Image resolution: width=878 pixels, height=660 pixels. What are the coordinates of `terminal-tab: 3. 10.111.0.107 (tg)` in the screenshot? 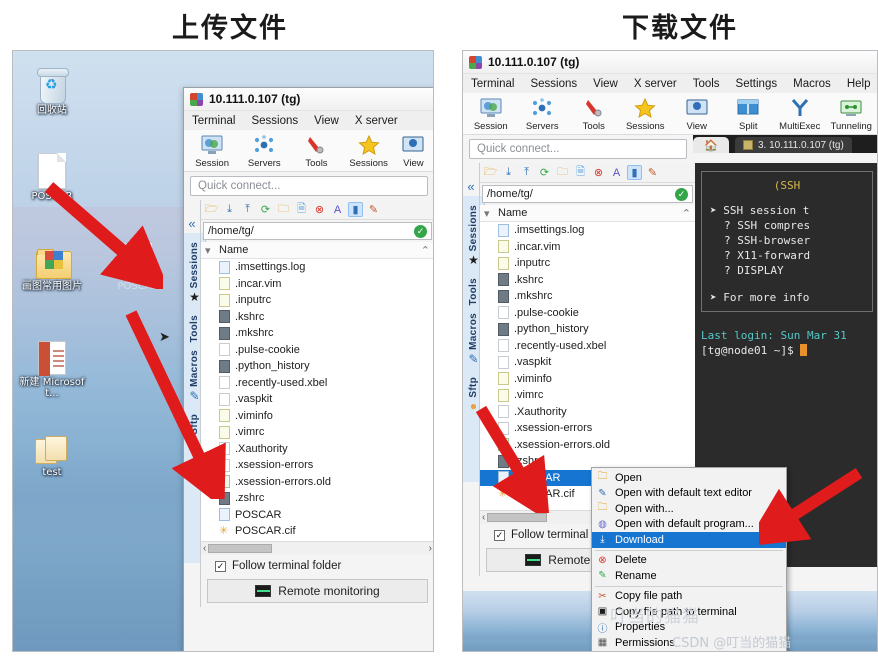 It's located at (793, 145).